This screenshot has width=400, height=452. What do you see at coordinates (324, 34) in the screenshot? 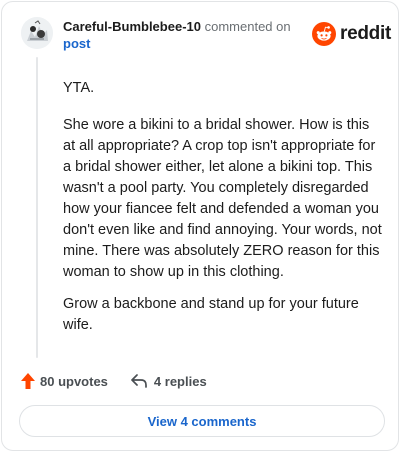
I see `reddit-logo-icon` at bounding box center [324, 34].